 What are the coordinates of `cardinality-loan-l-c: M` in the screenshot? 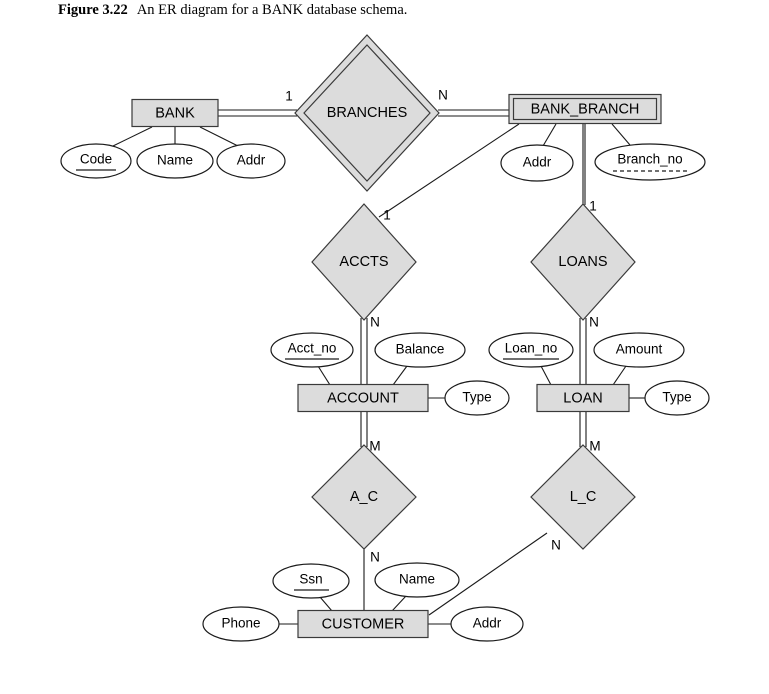 It's located at (594, 446).